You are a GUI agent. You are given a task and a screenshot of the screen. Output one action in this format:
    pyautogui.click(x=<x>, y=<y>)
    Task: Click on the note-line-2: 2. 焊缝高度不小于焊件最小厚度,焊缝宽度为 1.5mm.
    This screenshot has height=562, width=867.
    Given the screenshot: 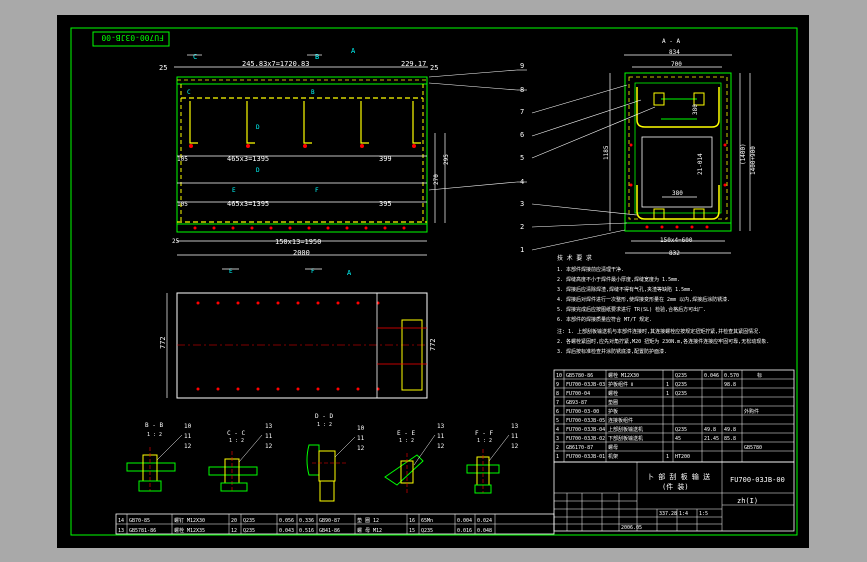 What is the action you would take?
    pyautogui.click(x=618, y=279)
    